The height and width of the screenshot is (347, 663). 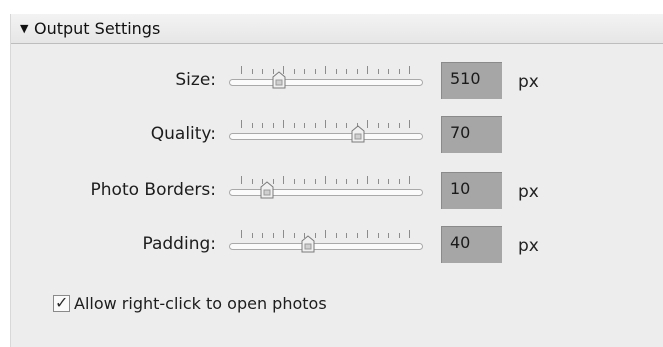 What do you see at coordinates (471, 190) in the screenshot?
I see `photo-borders-value-field: 10` at bounding box center [471, 190].